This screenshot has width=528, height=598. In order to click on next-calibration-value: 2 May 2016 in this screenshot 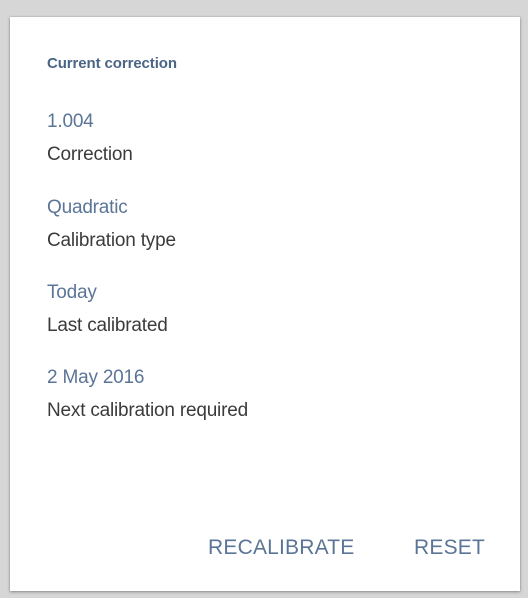, I will do `click(96, 377)`.